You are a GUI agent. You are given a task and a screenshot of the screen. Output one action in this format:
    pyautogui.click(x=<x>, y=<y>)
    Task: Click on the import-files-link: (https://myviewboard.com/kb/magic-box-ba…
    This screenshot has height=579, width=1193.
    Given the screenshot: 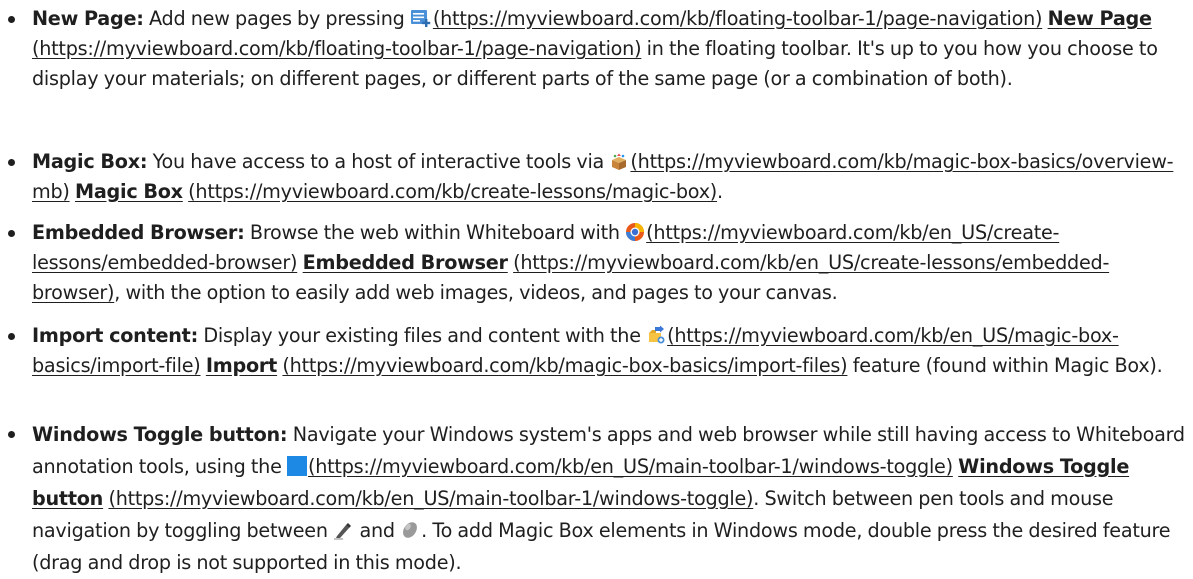 What is the action you would take?
    pyautogui.click(x=564, y=365)
    